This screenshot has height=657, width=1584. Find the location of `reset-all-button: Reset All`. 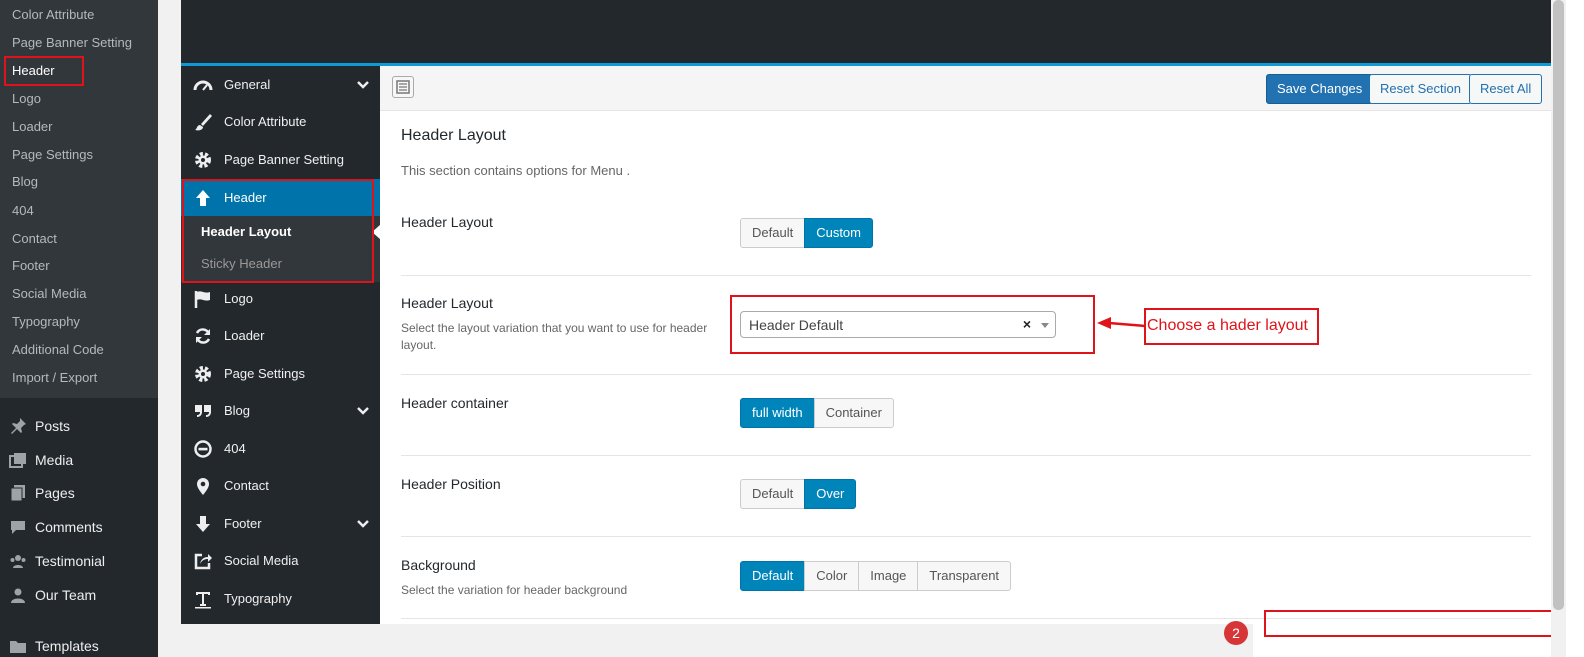

reset-all-button: Reset All is located at coordinates (1506, 89).